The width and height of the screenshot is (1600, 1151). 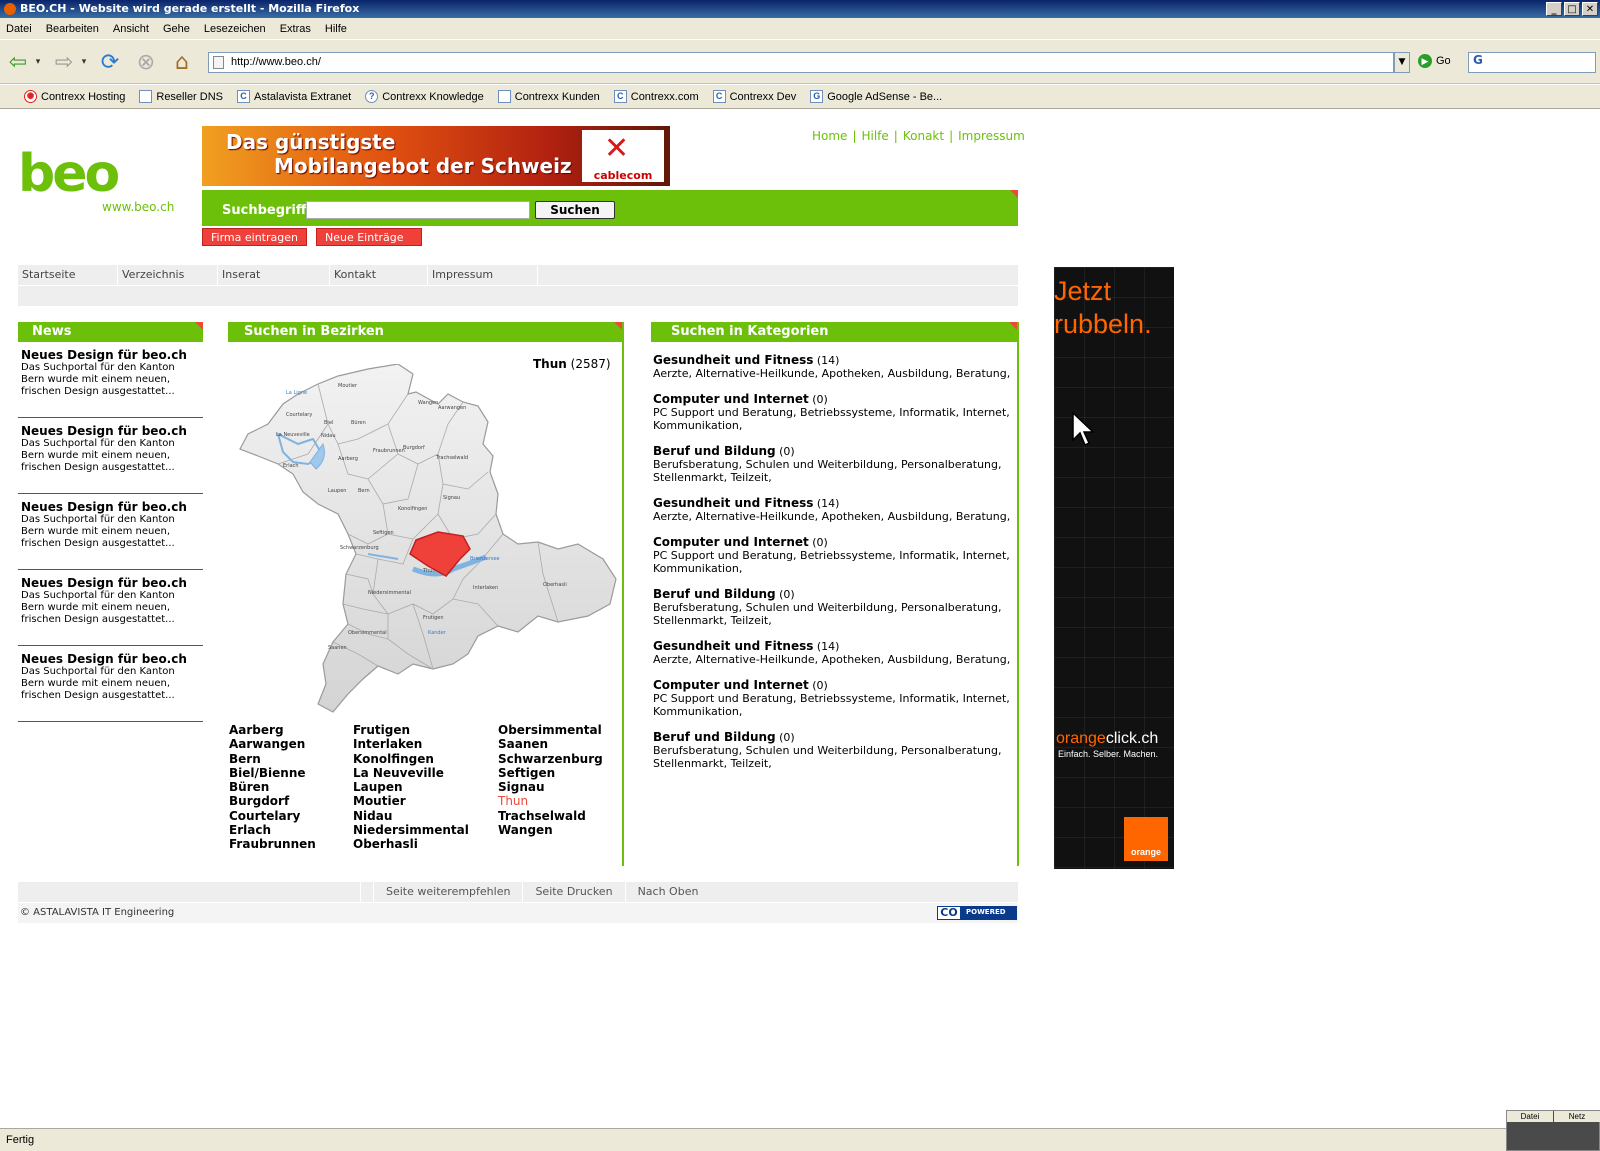 I want to click on bookmark-contrexx-kunden: Contrexx Kunden, so click(x=548, y=96).